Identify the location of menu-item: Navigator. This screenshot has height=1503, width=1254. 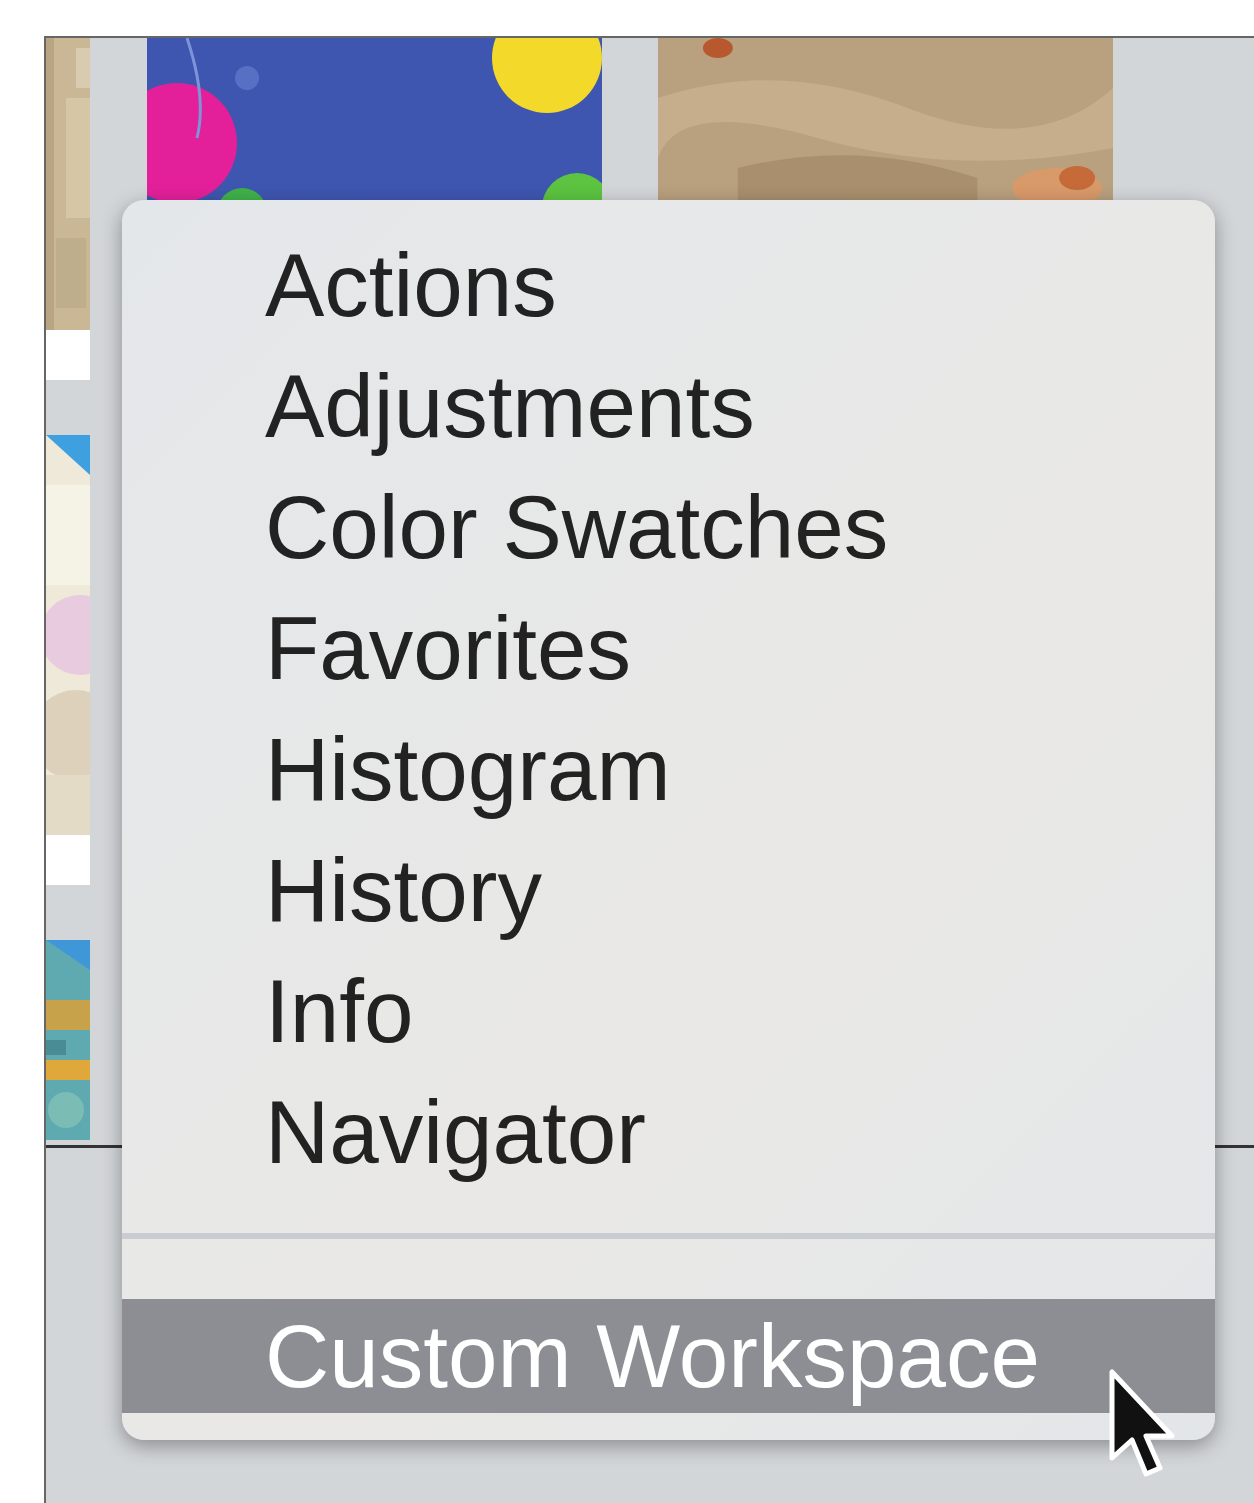
(668, 1132).